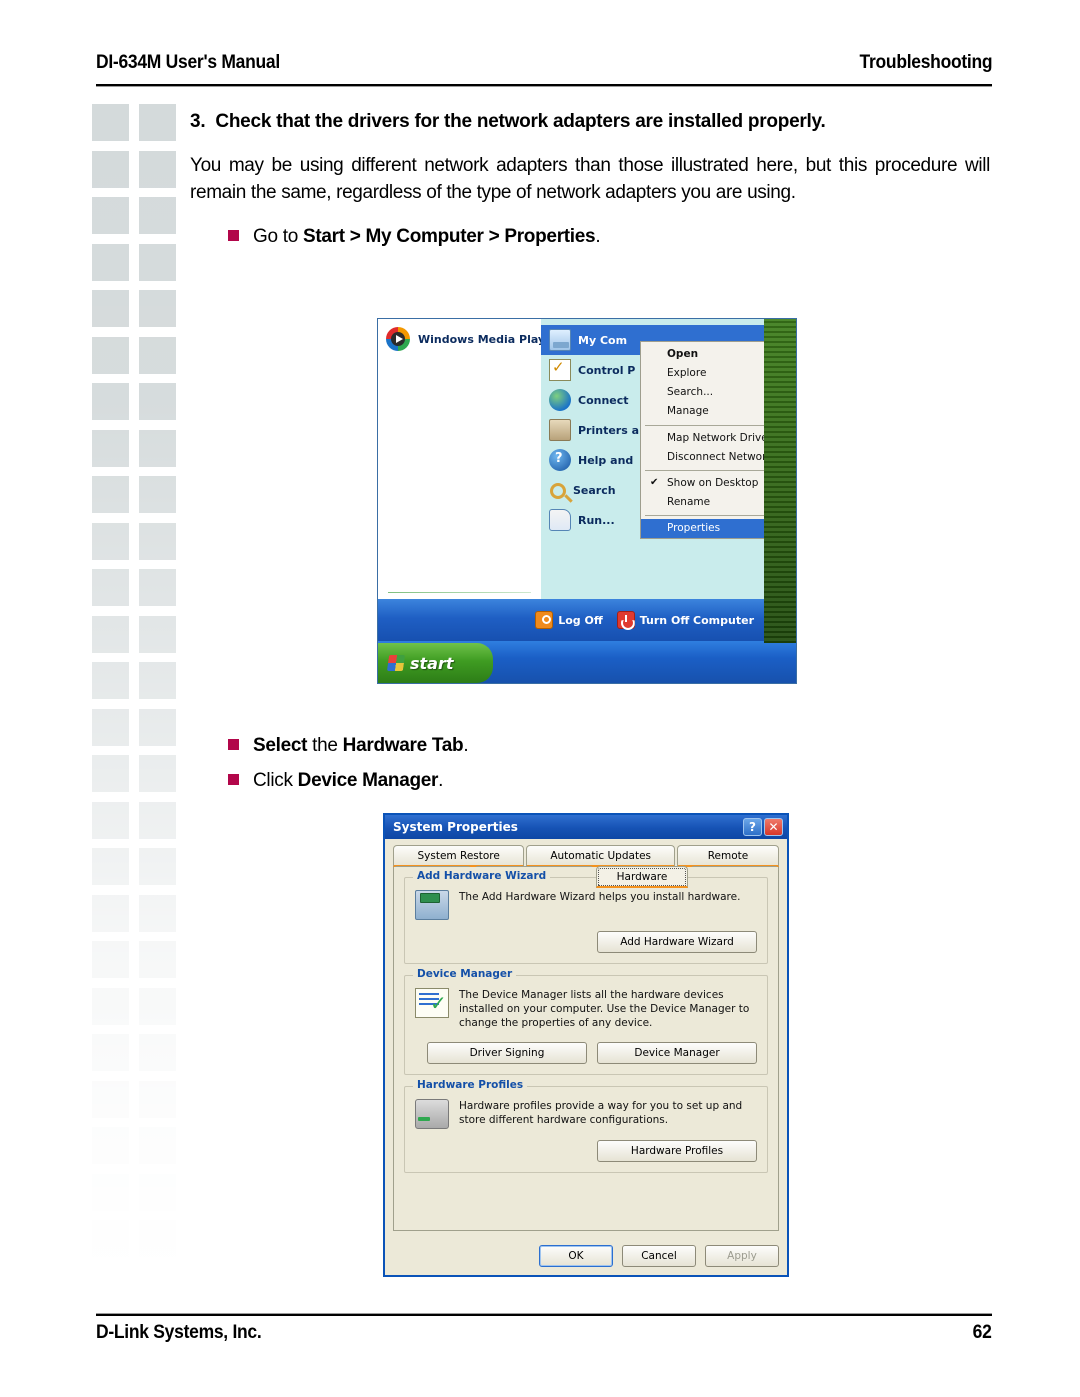 This screenshot has width=1080, height=1397. I want to click on bullet-text: Go to Start > My Computer > Properties., so click(427, 236).